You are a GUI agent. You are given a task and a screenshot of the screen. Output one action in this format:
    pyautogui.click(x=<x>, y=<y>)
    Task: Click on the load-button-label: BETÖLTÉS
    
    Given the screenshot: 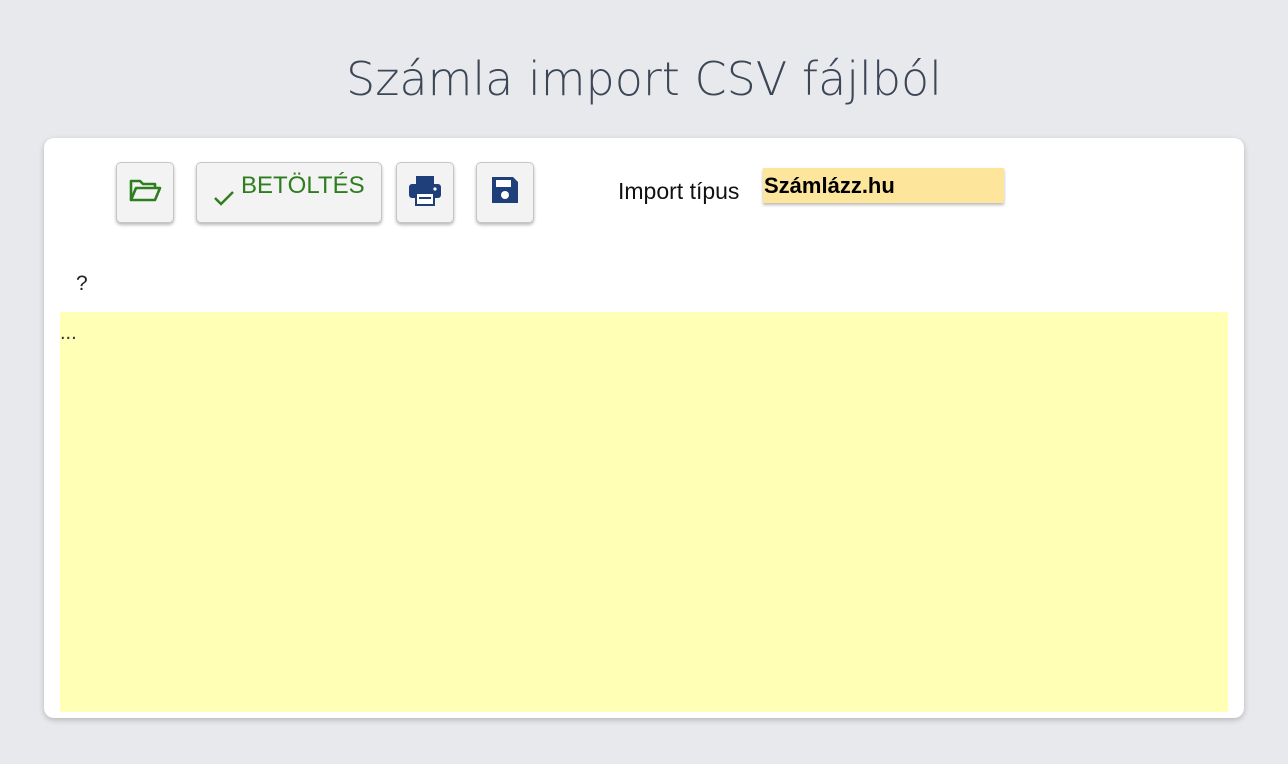 What is the action you would take?
    pyautogui.click(x=303, y=185)
    